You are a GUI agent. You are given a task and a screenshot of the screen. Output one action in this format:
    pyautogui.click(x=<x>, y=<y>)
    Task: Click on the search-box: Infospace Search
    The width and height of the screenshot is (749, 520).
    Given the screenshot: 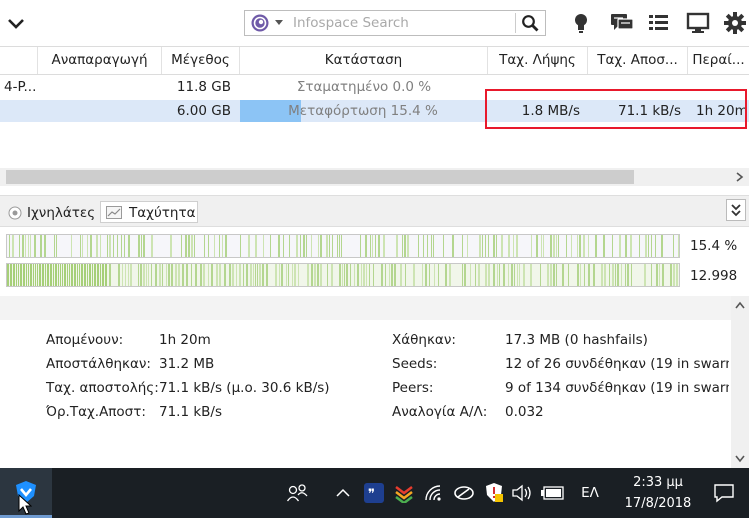 What is the action you would take?
    pyautogui.click(x=395, y=23)
    